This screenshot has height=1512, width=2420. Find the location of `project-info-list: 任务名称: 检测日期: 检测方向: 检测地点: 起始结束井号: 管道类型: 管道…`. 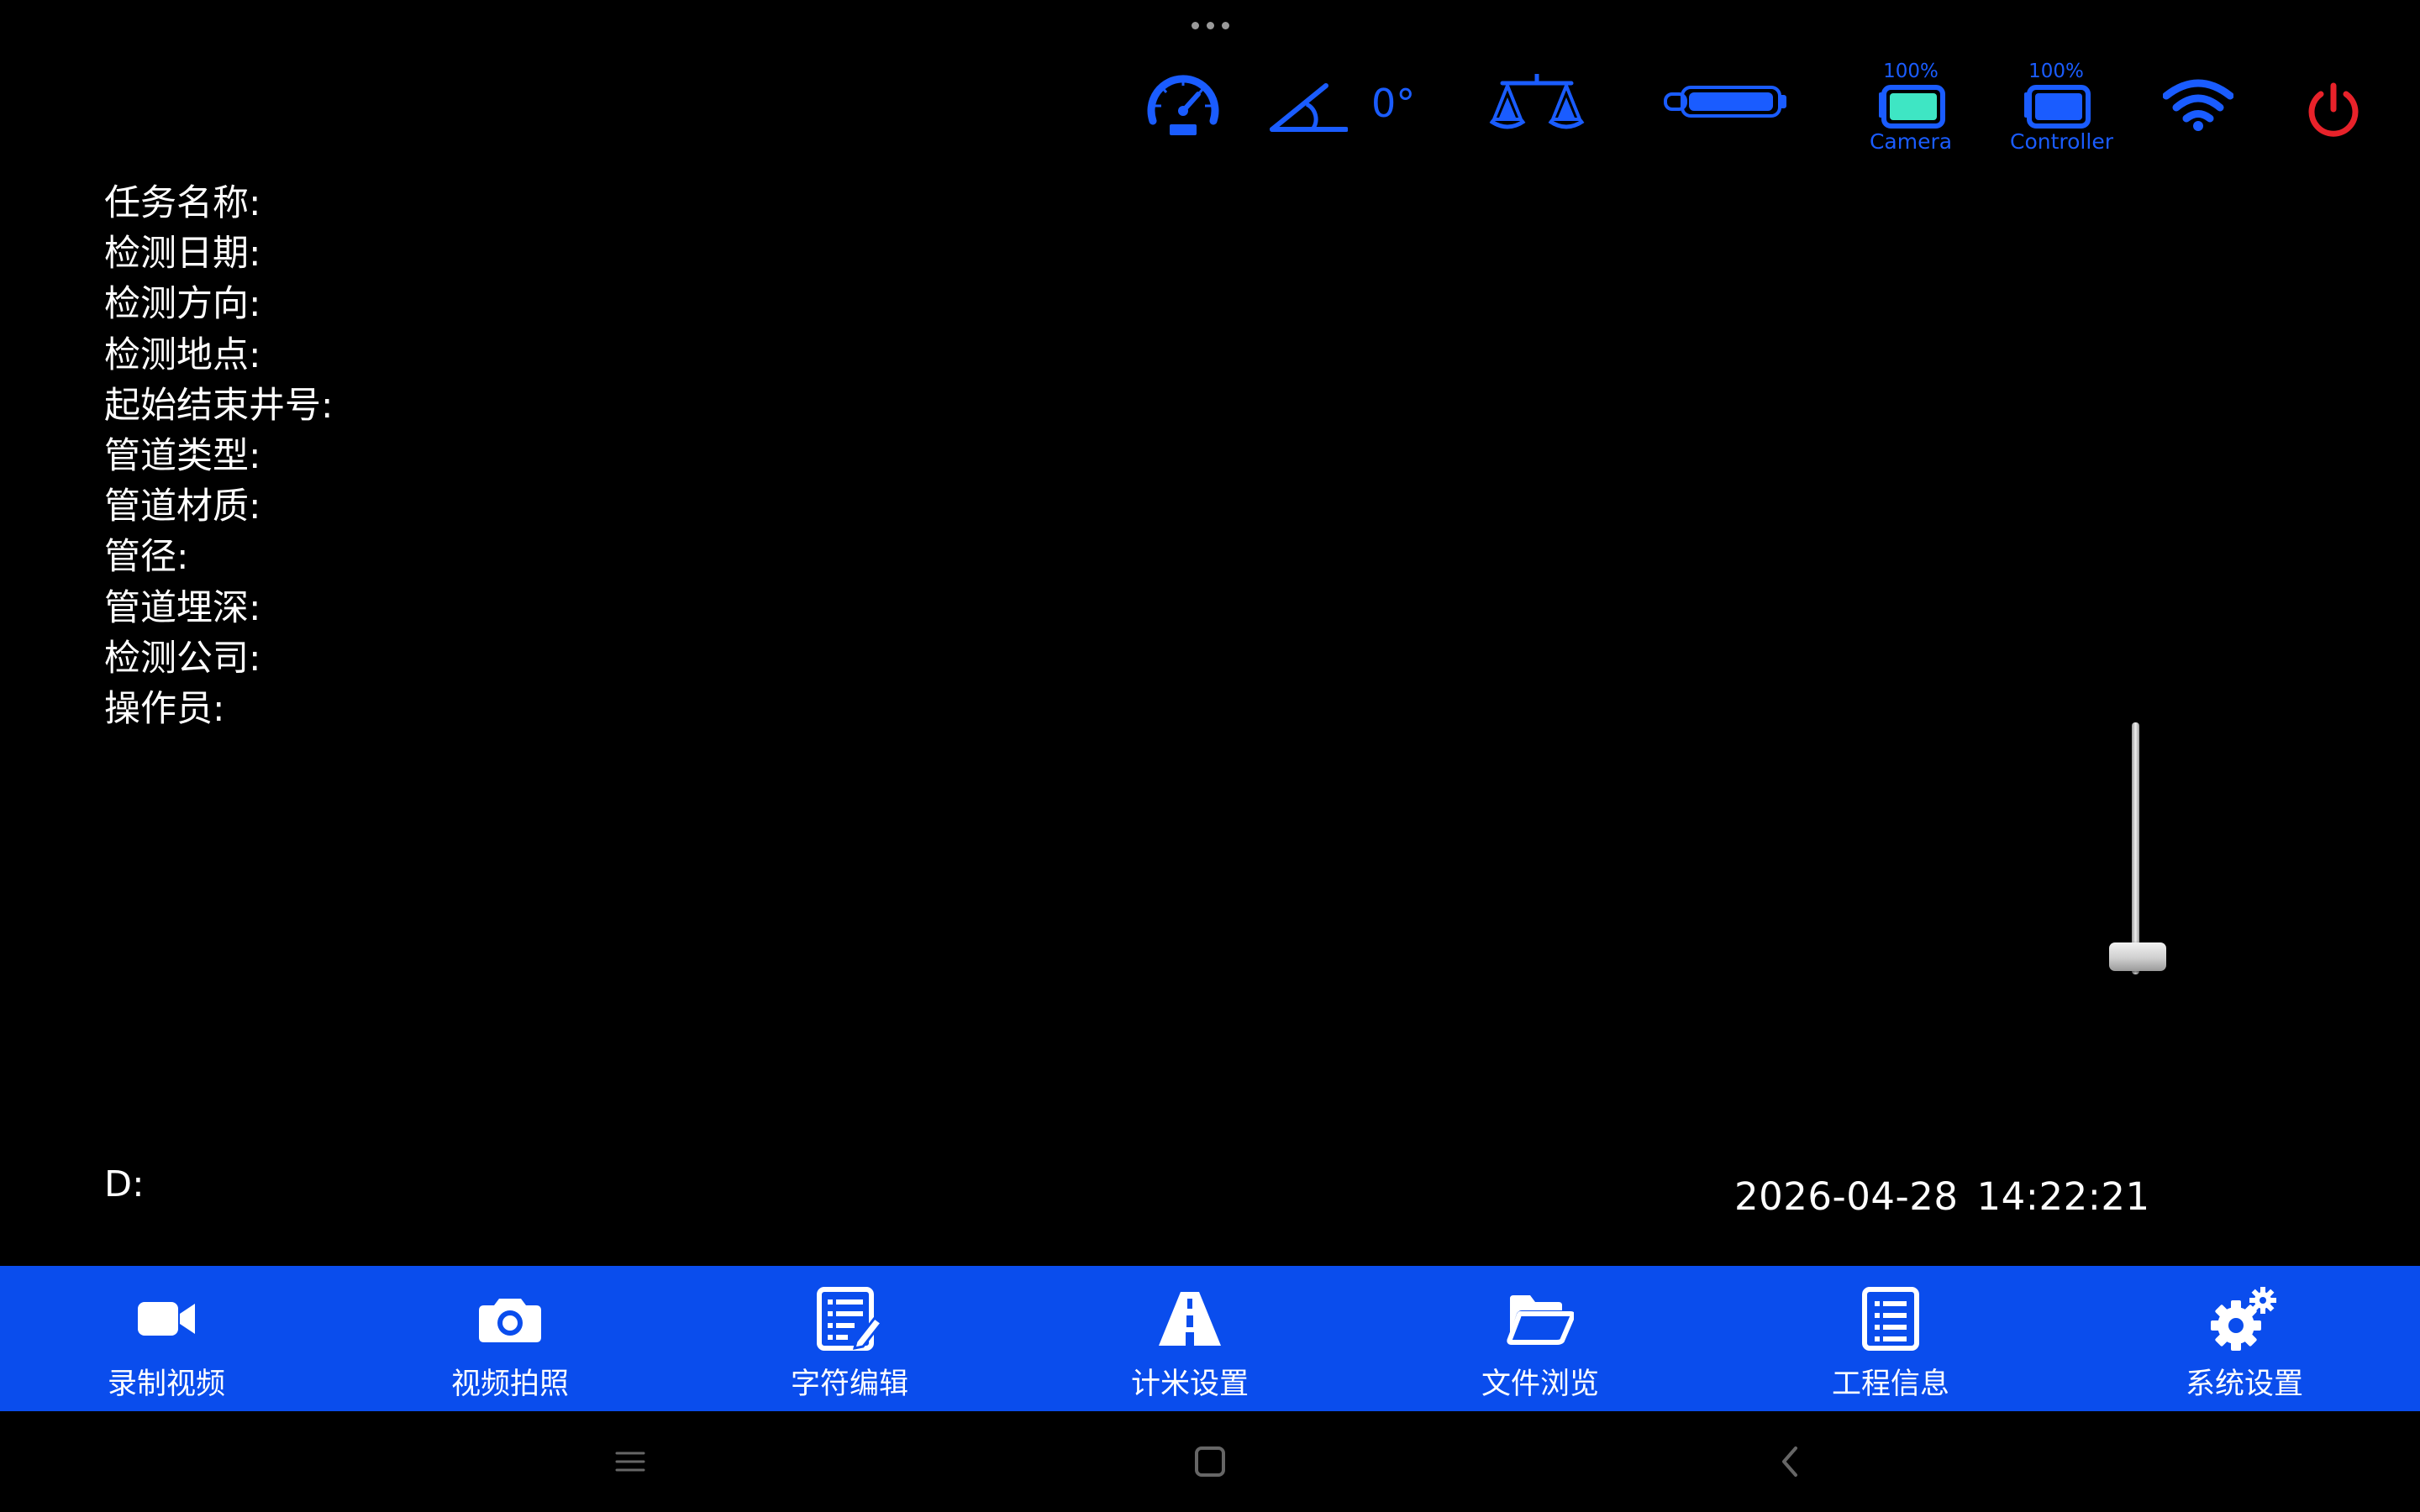

project-info-list: 任务名称: 检测日期: 检测方向: 检测地点: 起始结束井号: 管道类型: 管道… is located at coordinates (219, 456).